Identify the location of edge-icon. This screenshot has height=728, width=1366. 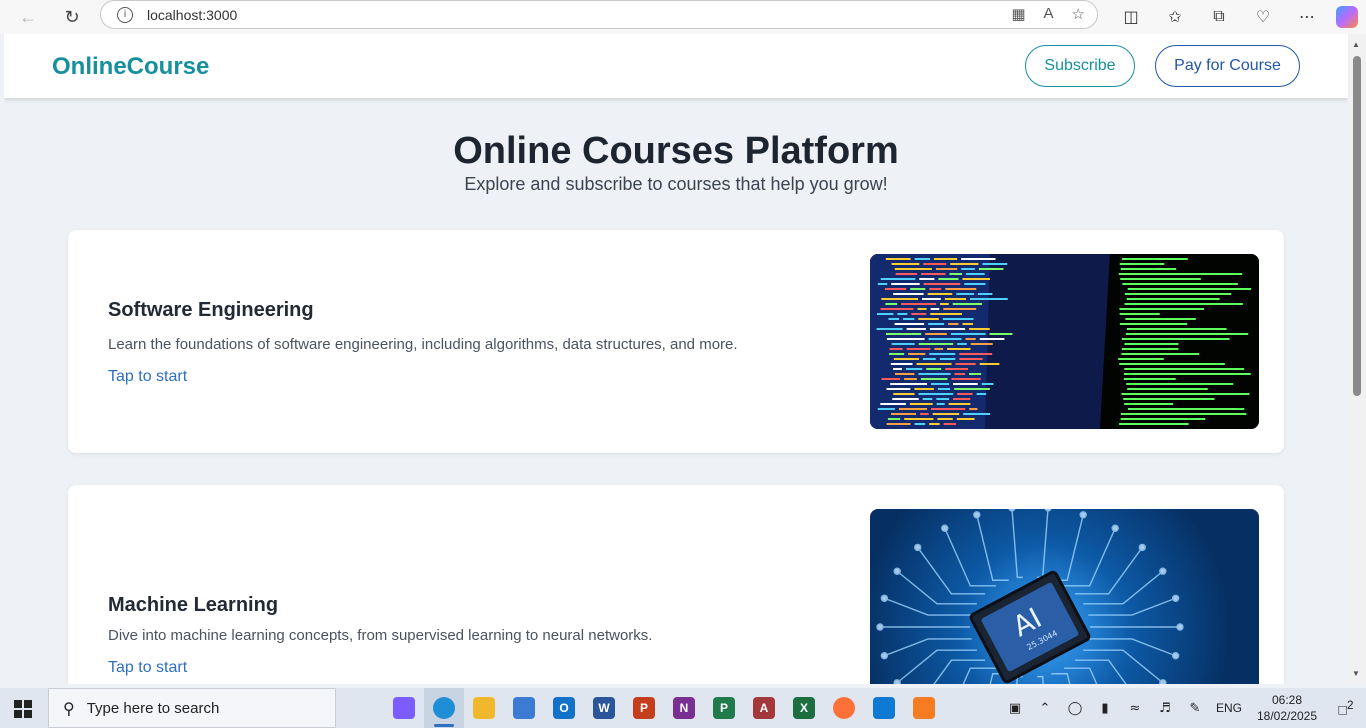
(444, 708).